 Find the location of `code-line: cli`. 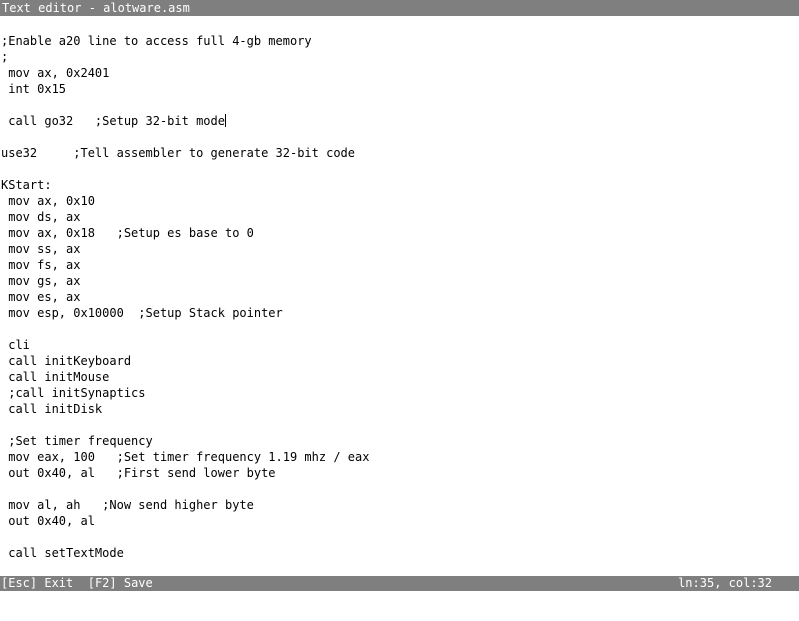

code-line: cli is located at coordinates (15, 345).